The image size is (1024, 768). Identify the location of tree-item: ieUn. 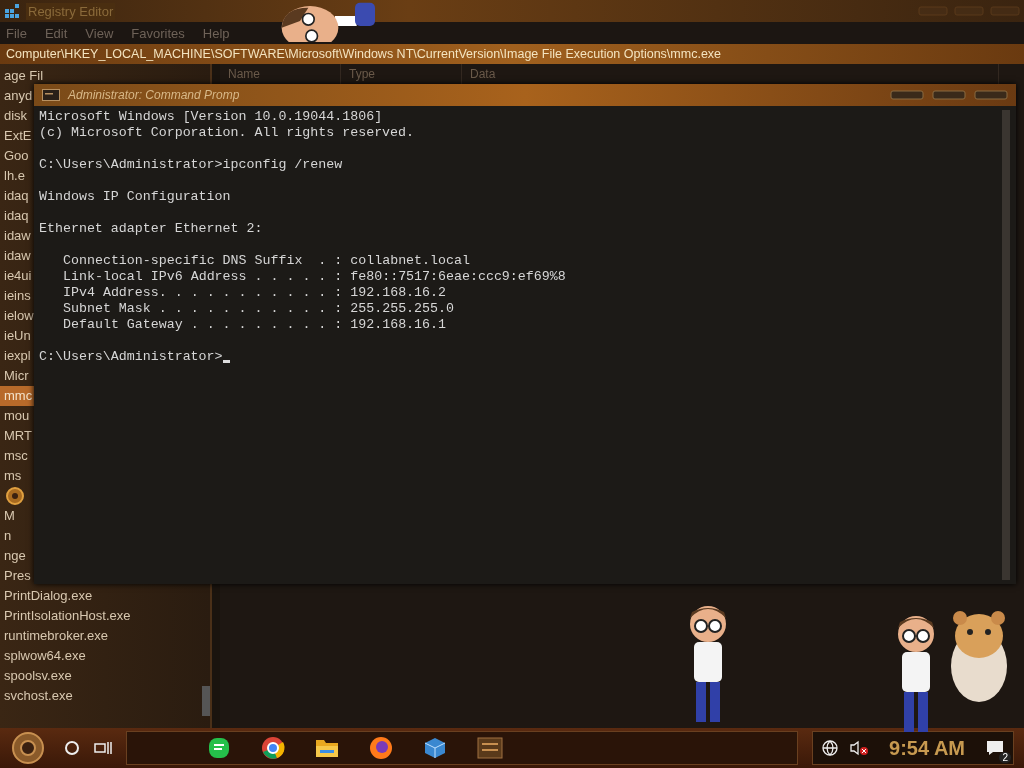
(16, 336).